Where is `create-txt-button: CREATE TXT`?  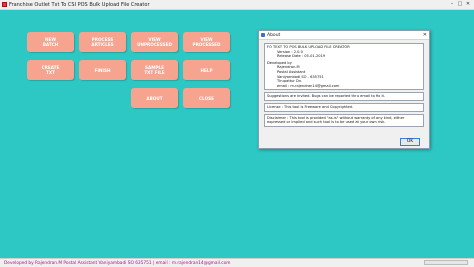
create-txt-button: CREATE TXT is located at coordinates (50, 70).